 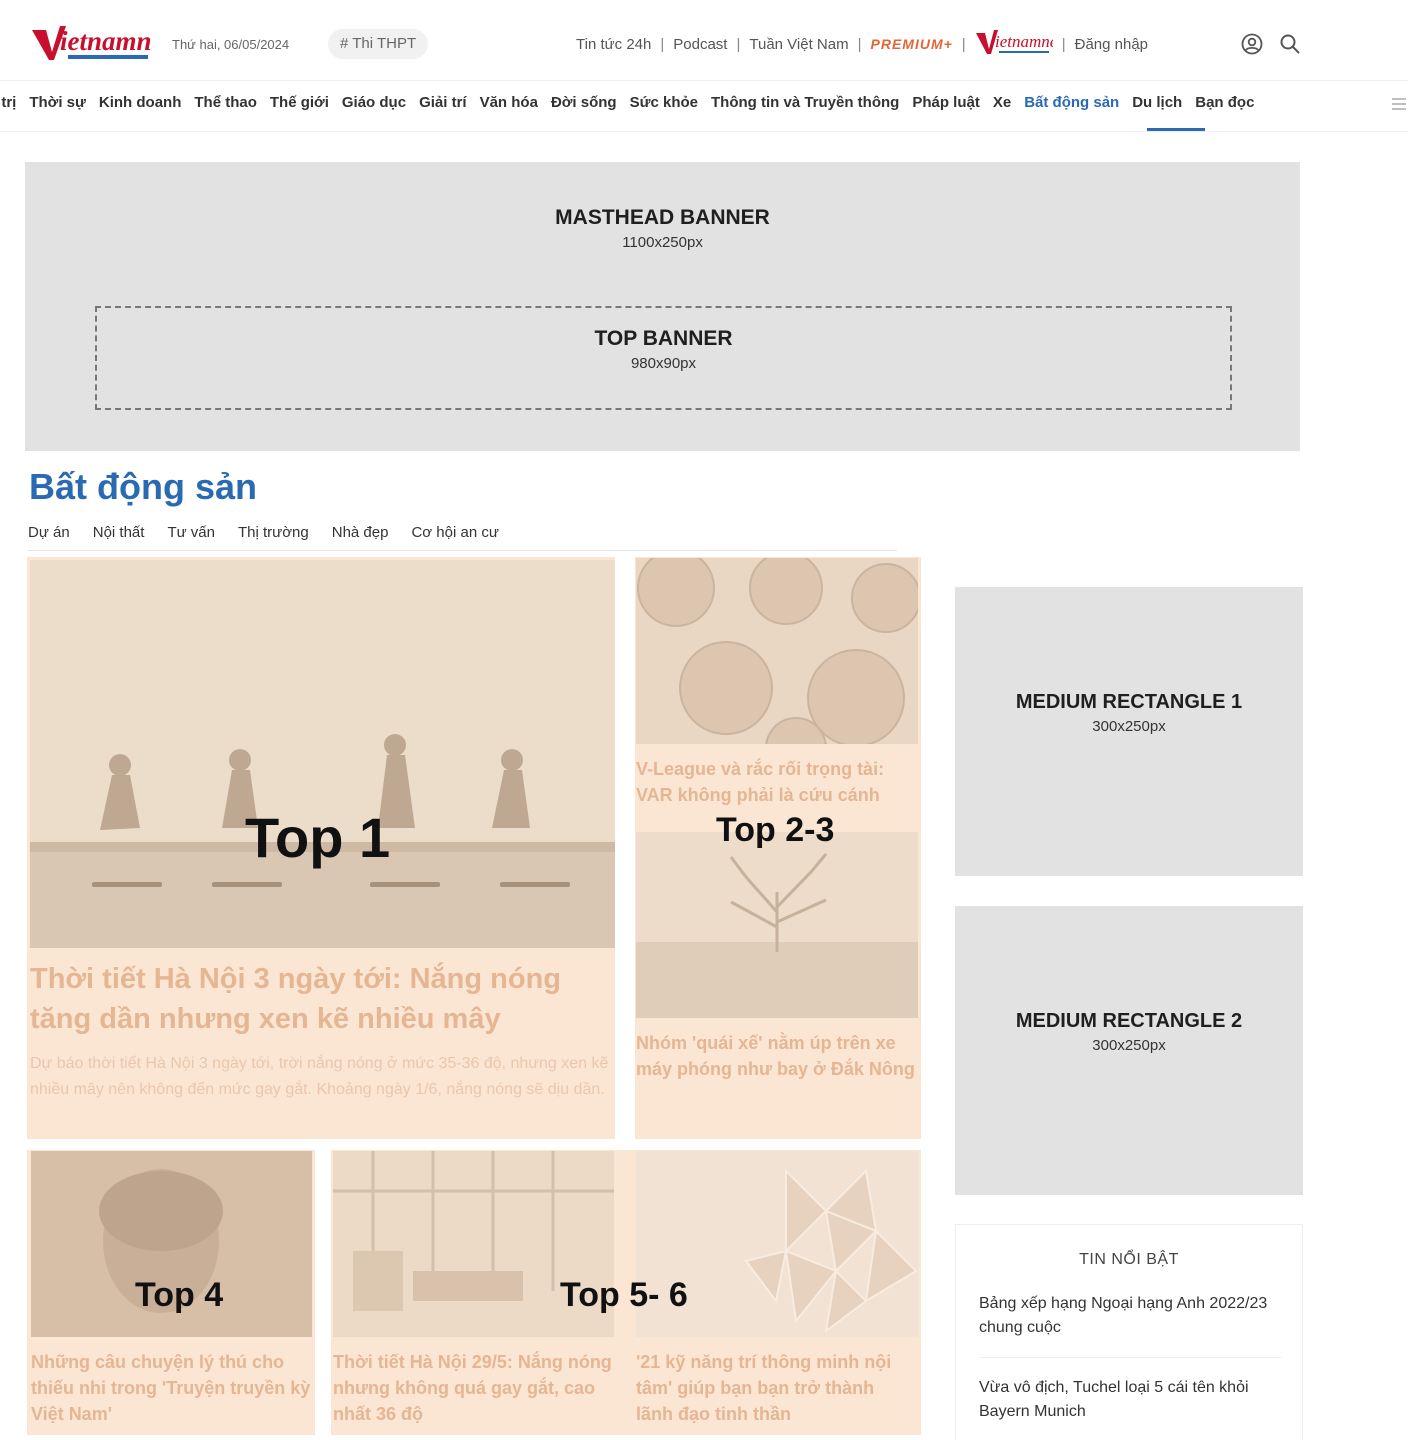 What do you see at coordinates (509, 102) in the screenshot?
I see `category-item: Văn hóa` at bounding box center [509, 102].